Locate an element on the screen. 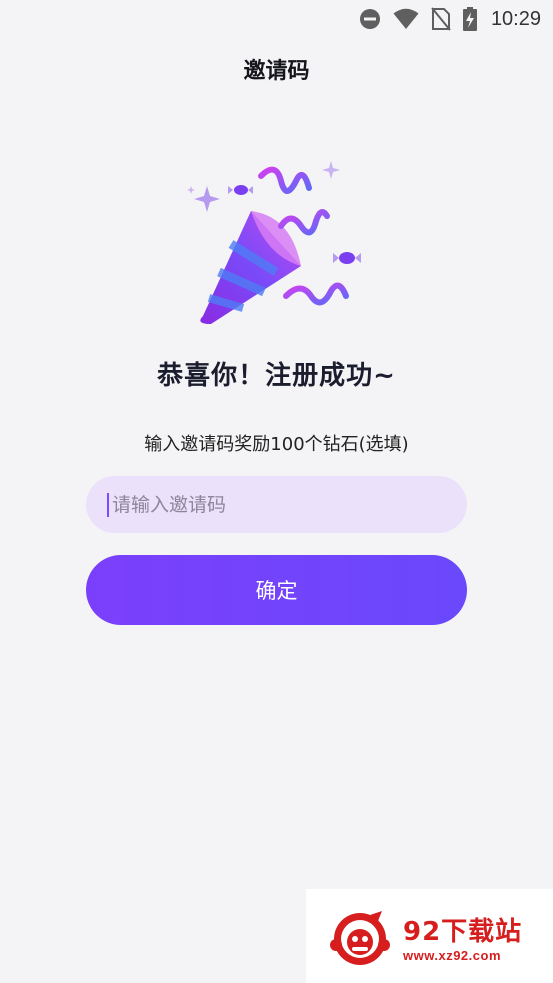 The width and height of the screenshot is (553, 983). status-bar: 10:29 is located at coordinates (276, 19).